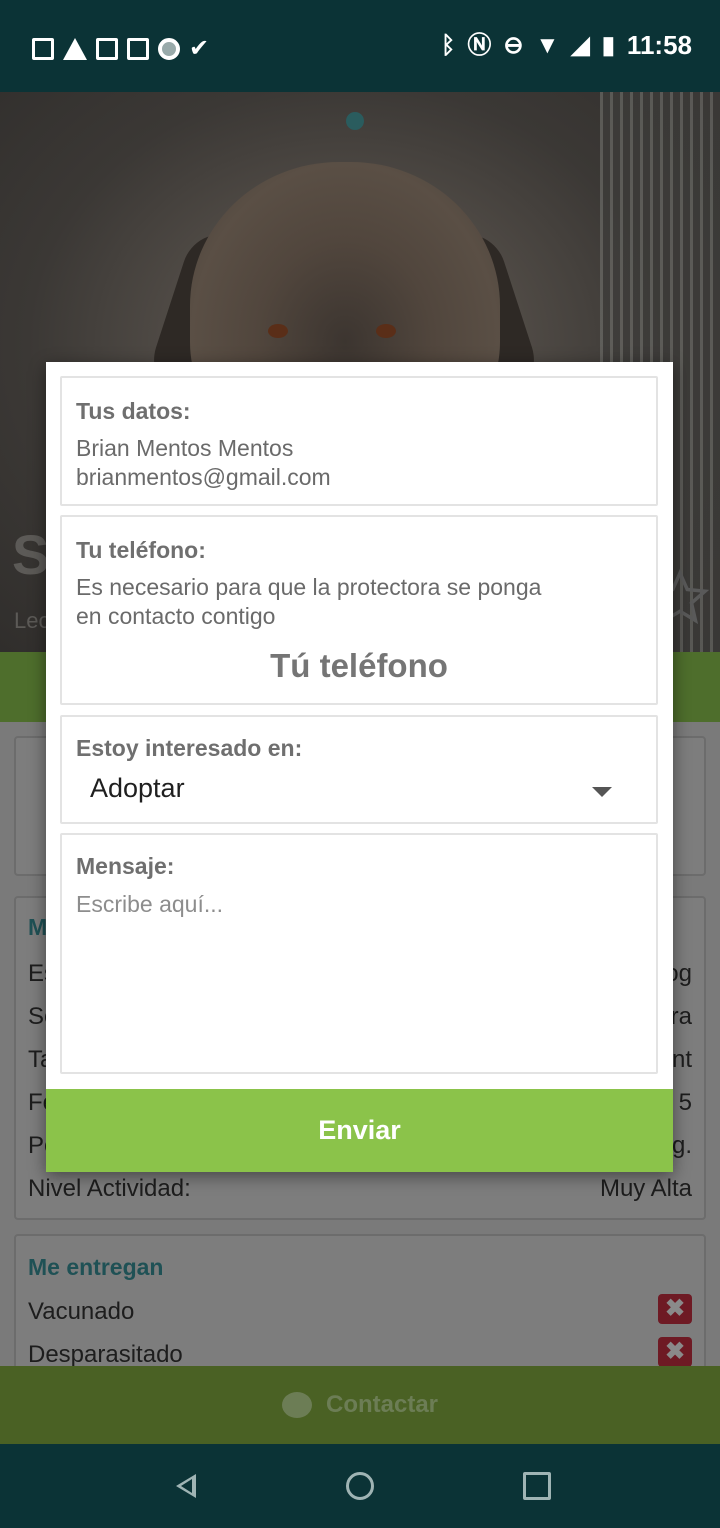  What do you see at coordinates (105, 1354) in the screenshot?
I see `delivery-item-label: Desparasitado` at bounding box center [105, 1354].